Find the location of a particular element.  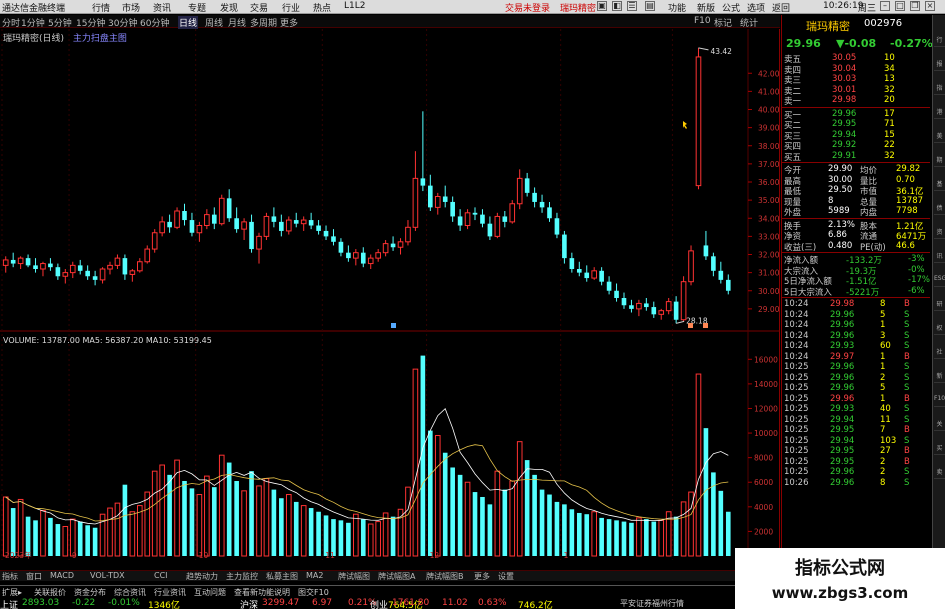

menu-trade: 交易 is located at coordinates (259, 7).